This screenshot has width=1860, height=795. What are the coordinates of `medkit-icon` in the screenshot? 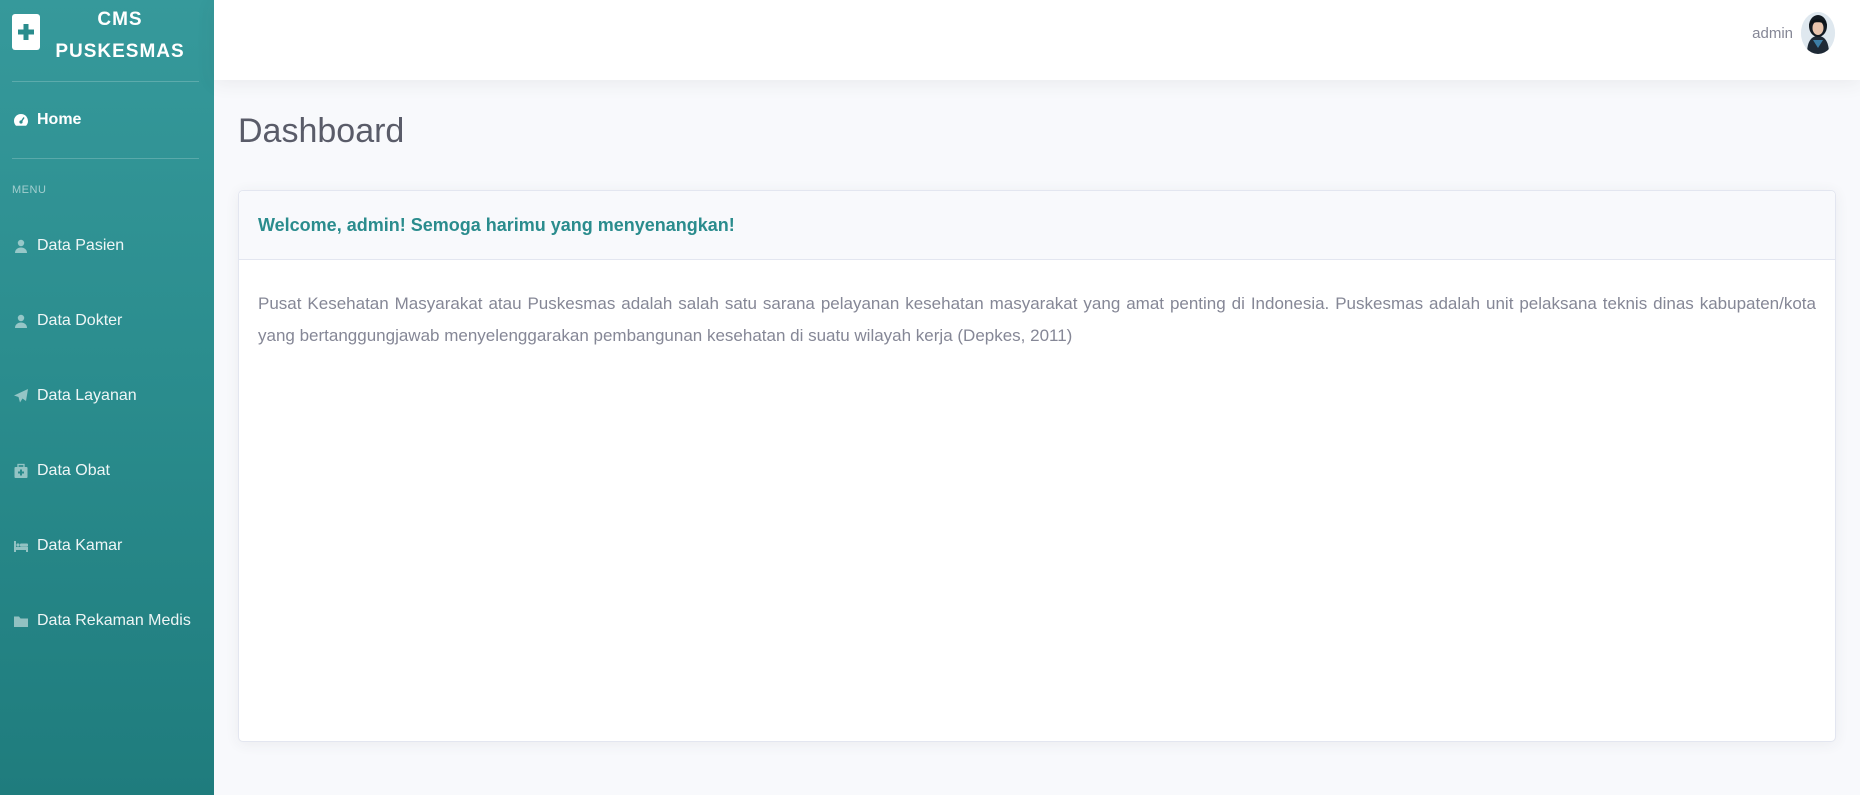 It's located at (21, 470).